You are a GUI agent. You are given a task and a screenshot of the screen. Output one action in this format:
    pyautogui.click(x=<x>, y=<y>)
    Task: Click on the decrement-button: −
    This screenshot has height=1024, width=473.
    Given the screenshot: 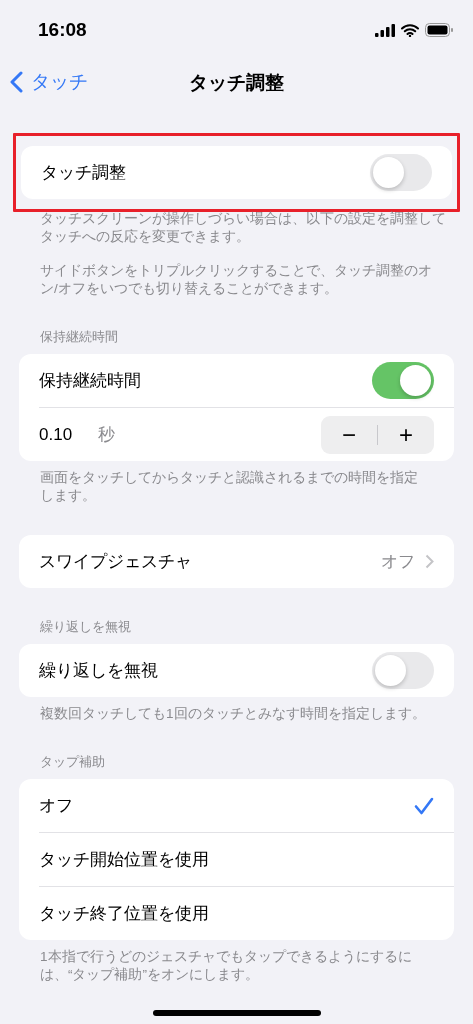 What is the action you would take?
    pyautogui.click(x=349, y=434)
    